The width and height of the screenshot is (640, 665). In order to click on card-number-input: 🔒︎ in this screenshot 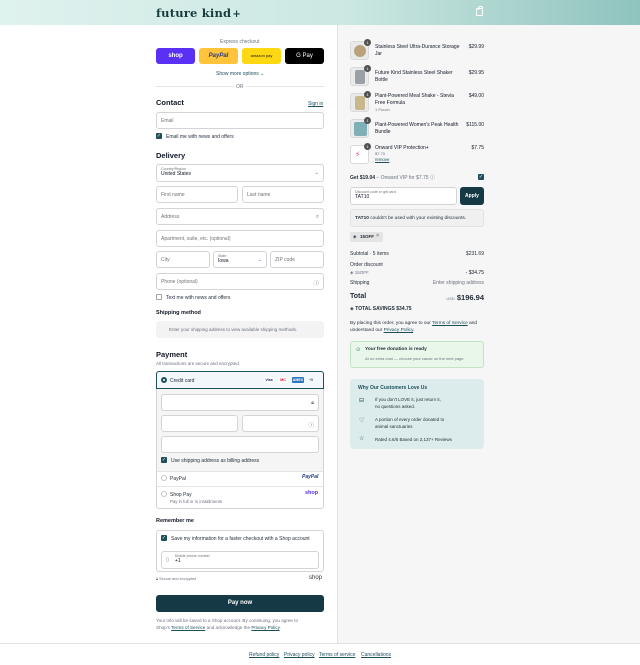, I will do `click(240, 402)`.